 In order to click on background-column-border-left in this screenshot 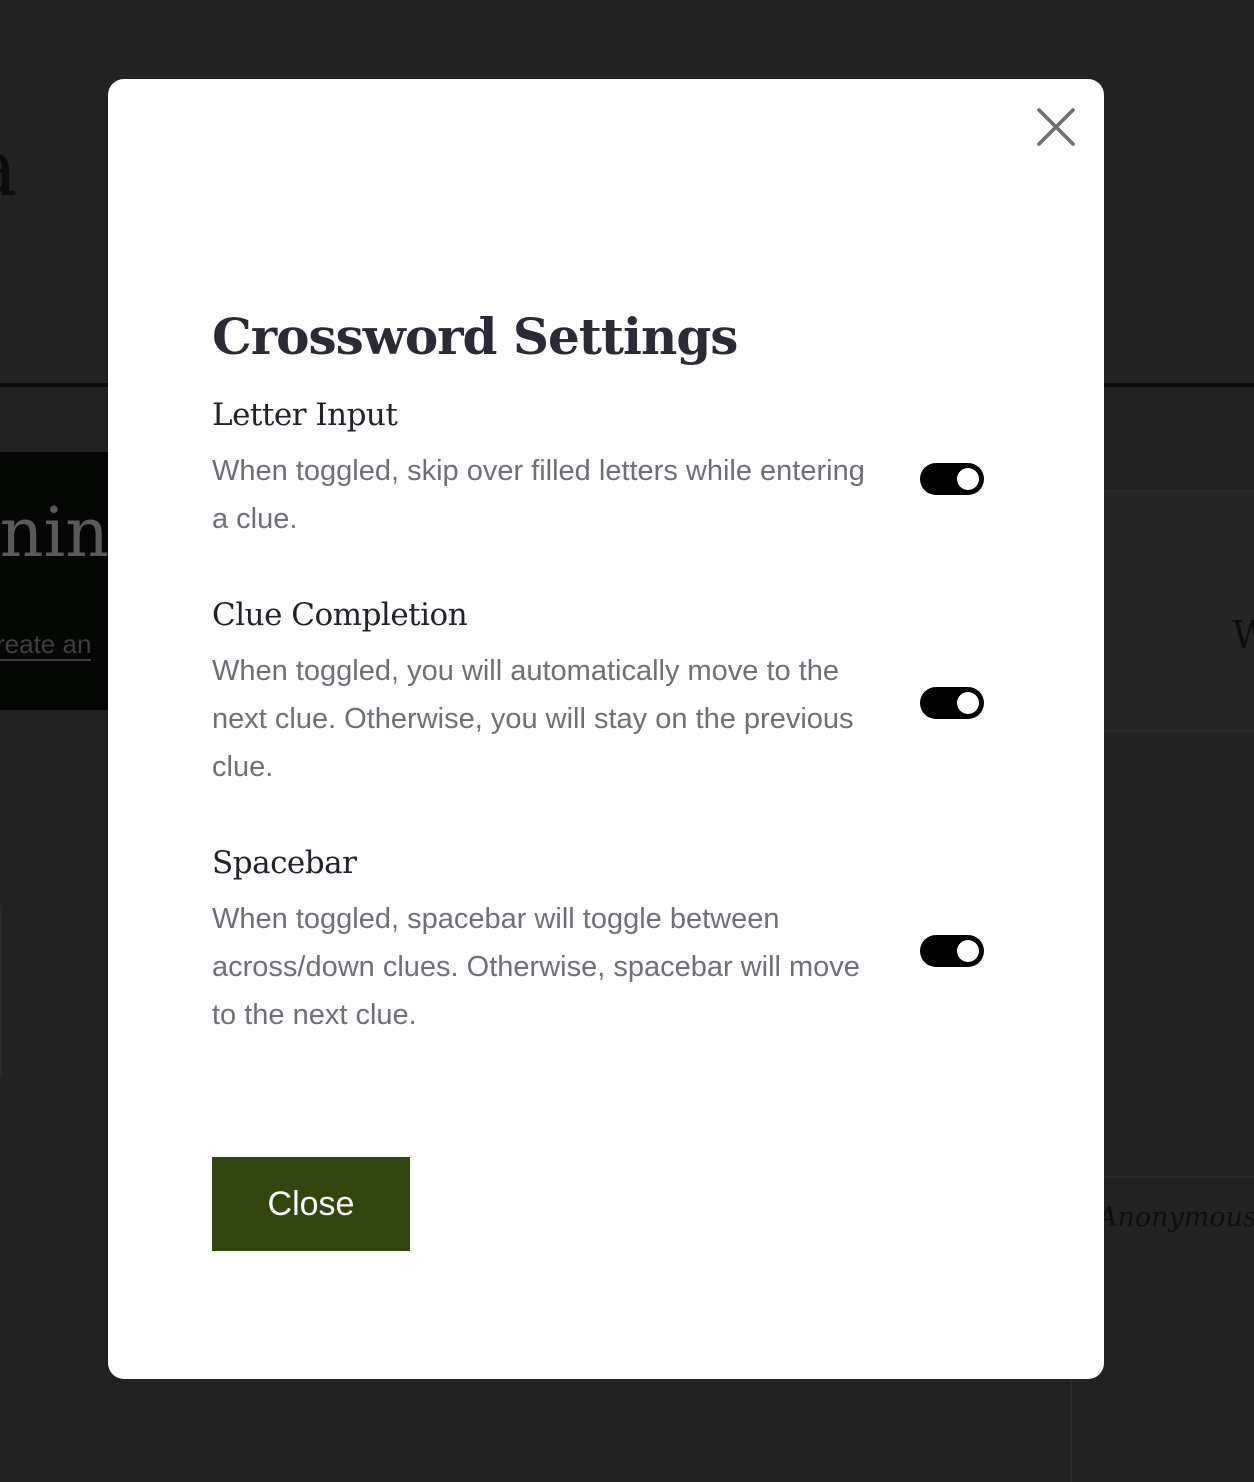, I will do `click(1, 990)`.